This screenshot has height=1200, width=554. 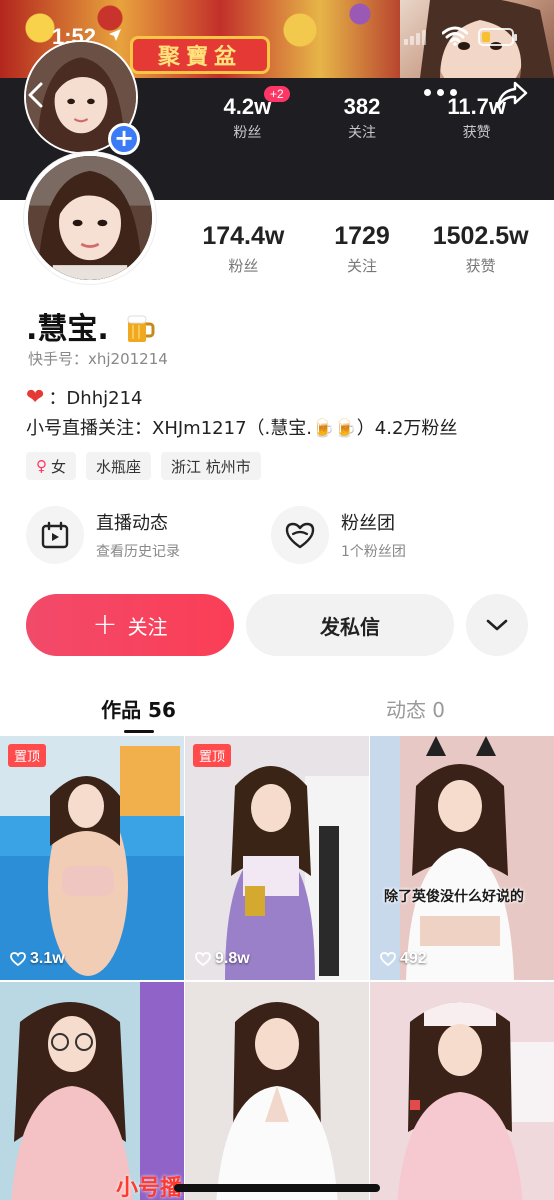 What do you see at coordinates (37, 95) in the screenshot?
I see `back-icon` at bounding box center [37, 95].